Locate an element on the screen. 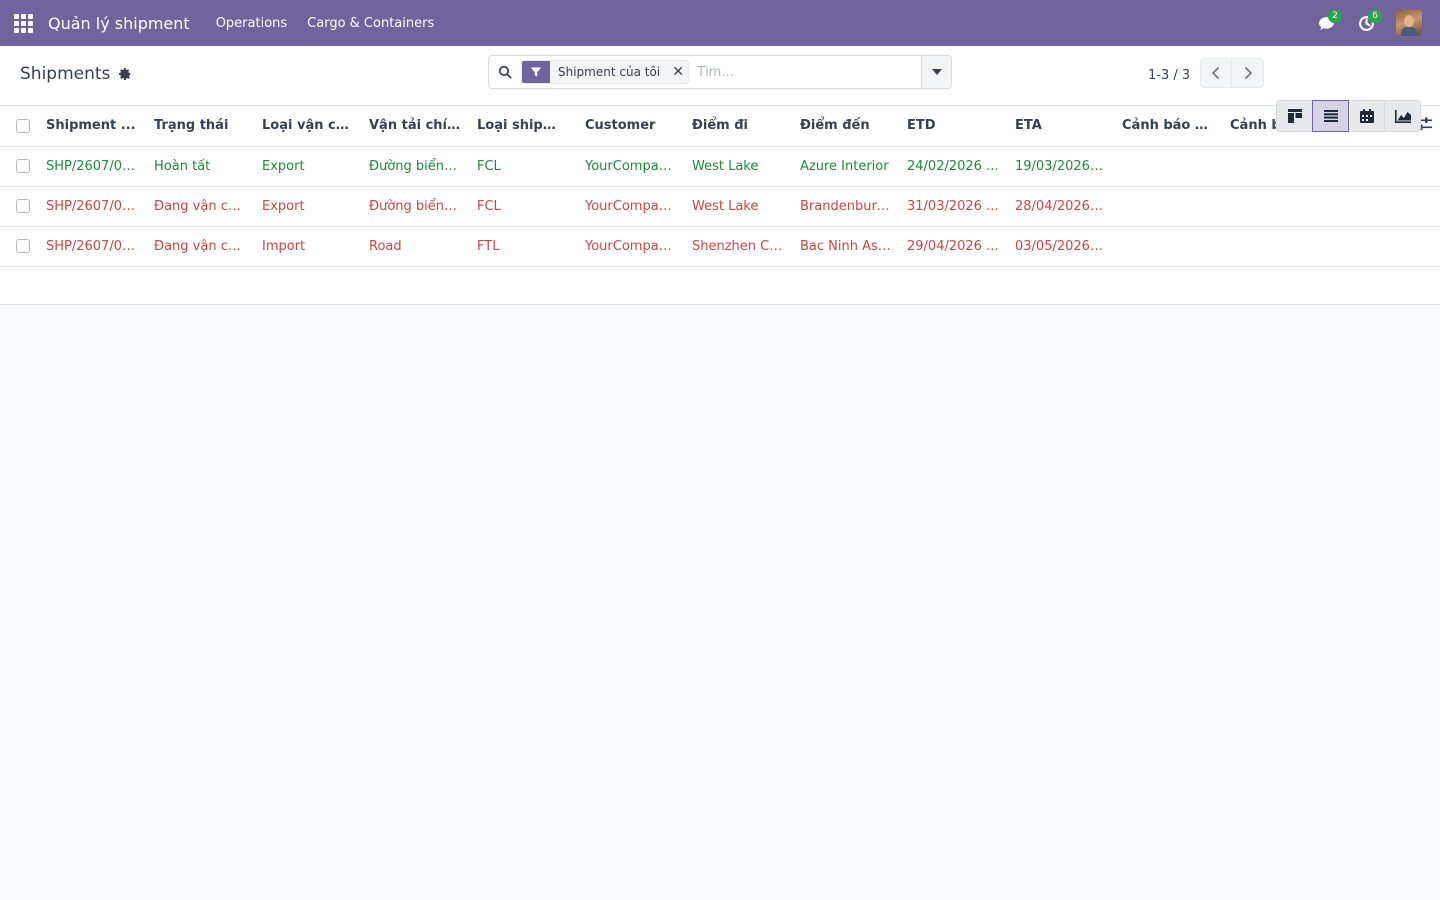 The width and height of the screenshot is (1440, 900). column-header-etd: ETD is located at coordinates (953, 126).